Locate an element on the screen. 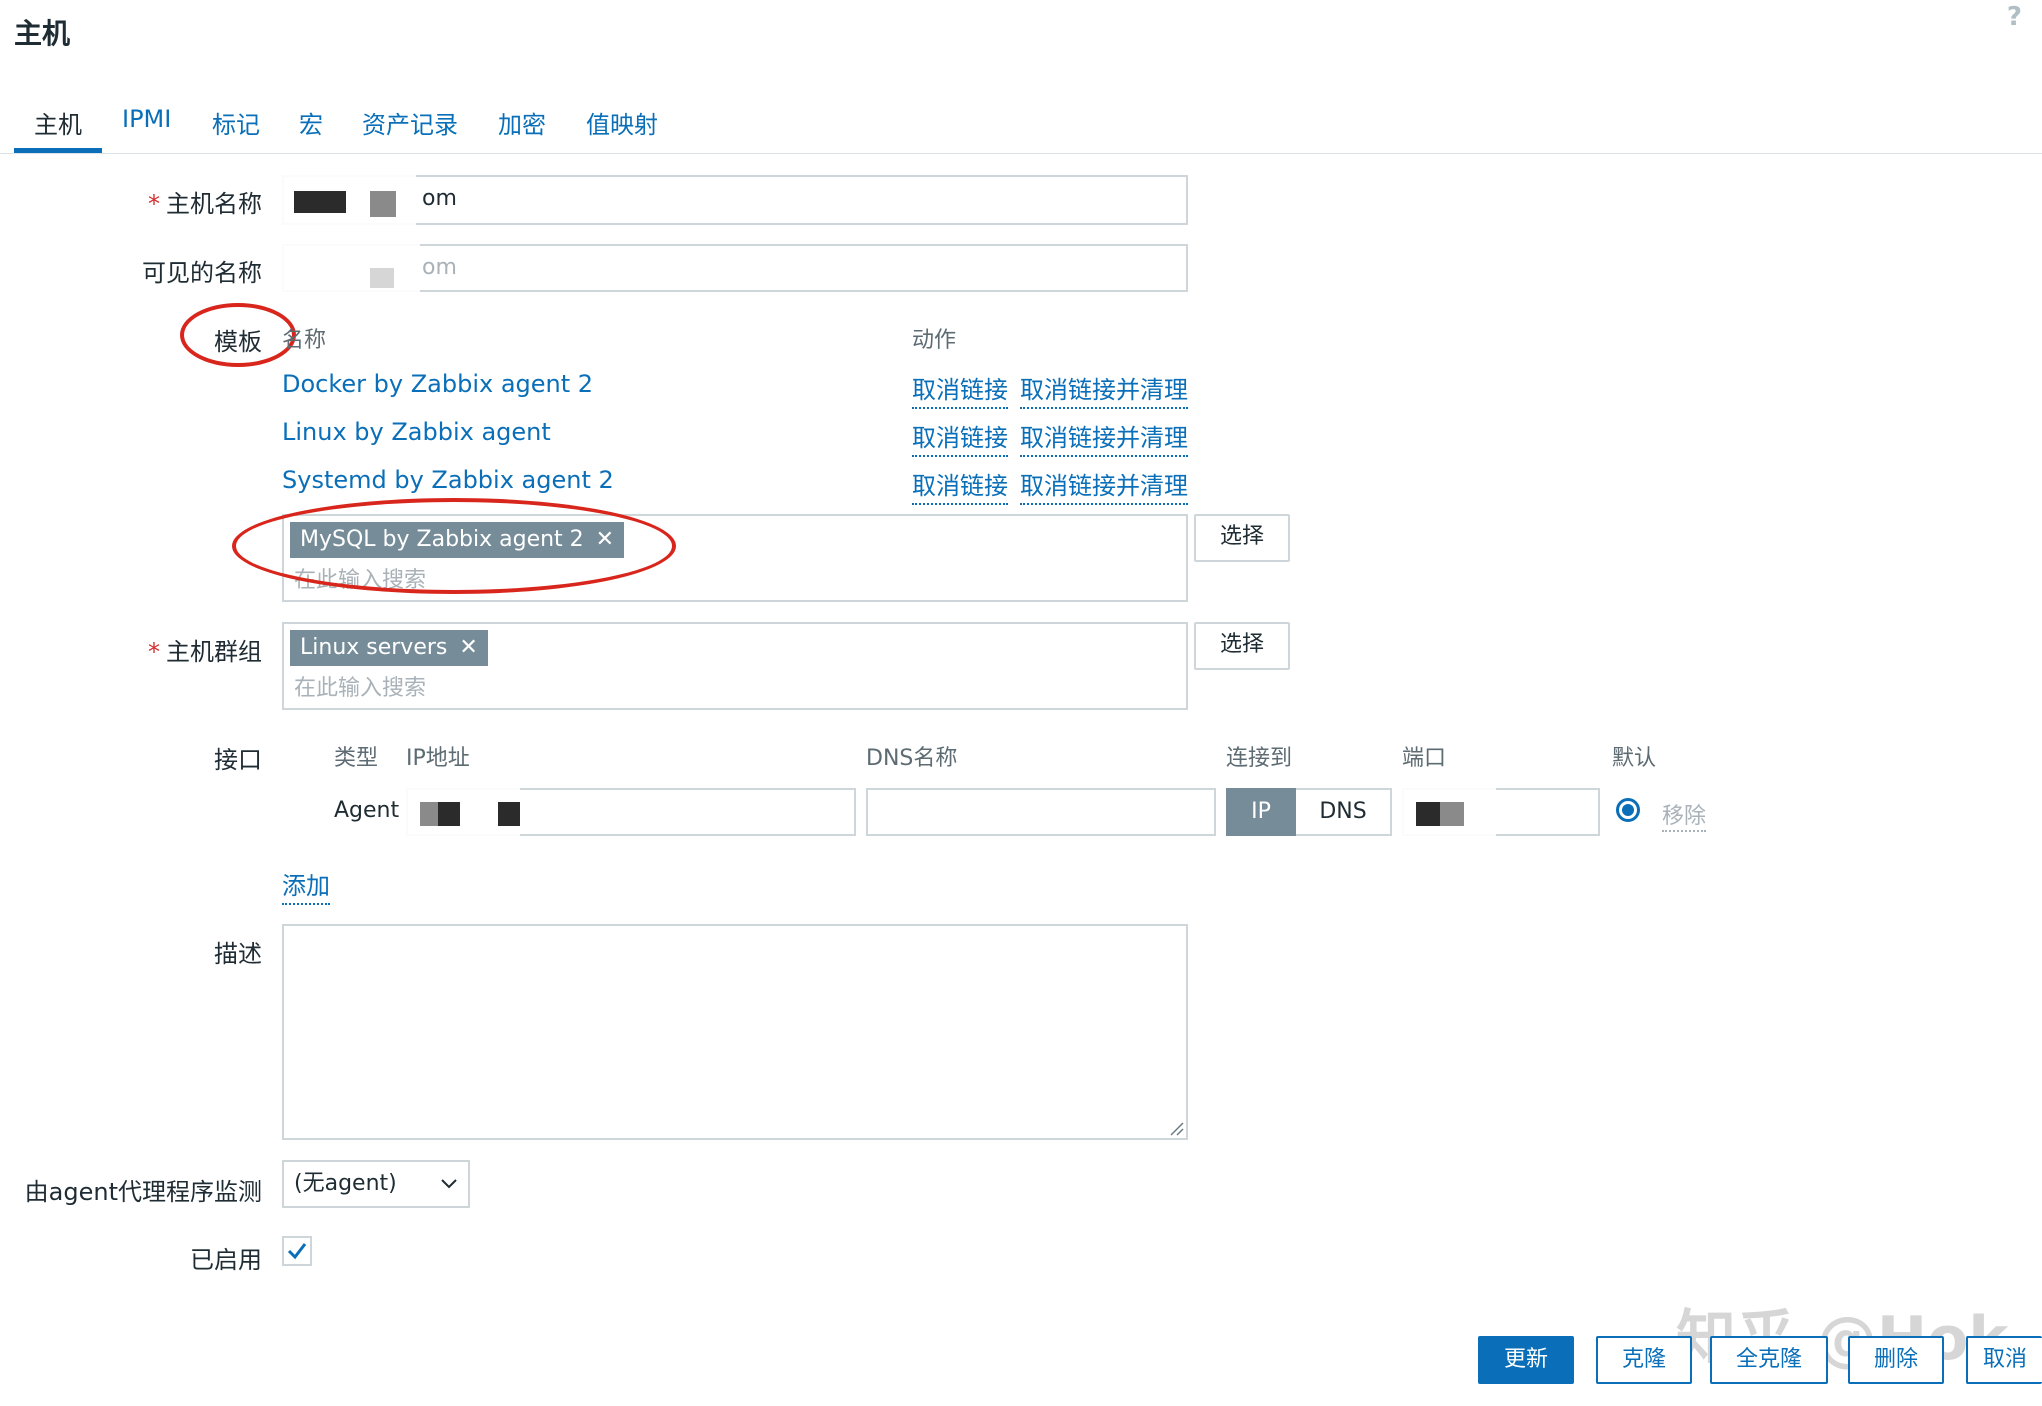  checkmark-icon is located at coordinates (297, 1251).